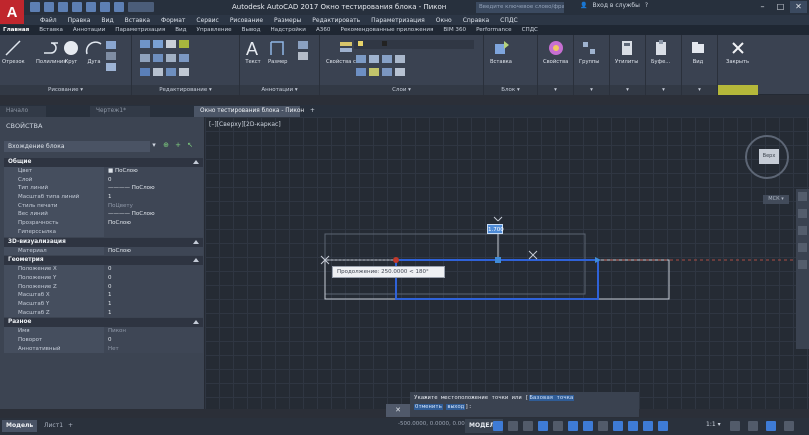  Describe the element at coordinates (107, 20) in the screenshot. I see `menu-view: Вид` at that location.